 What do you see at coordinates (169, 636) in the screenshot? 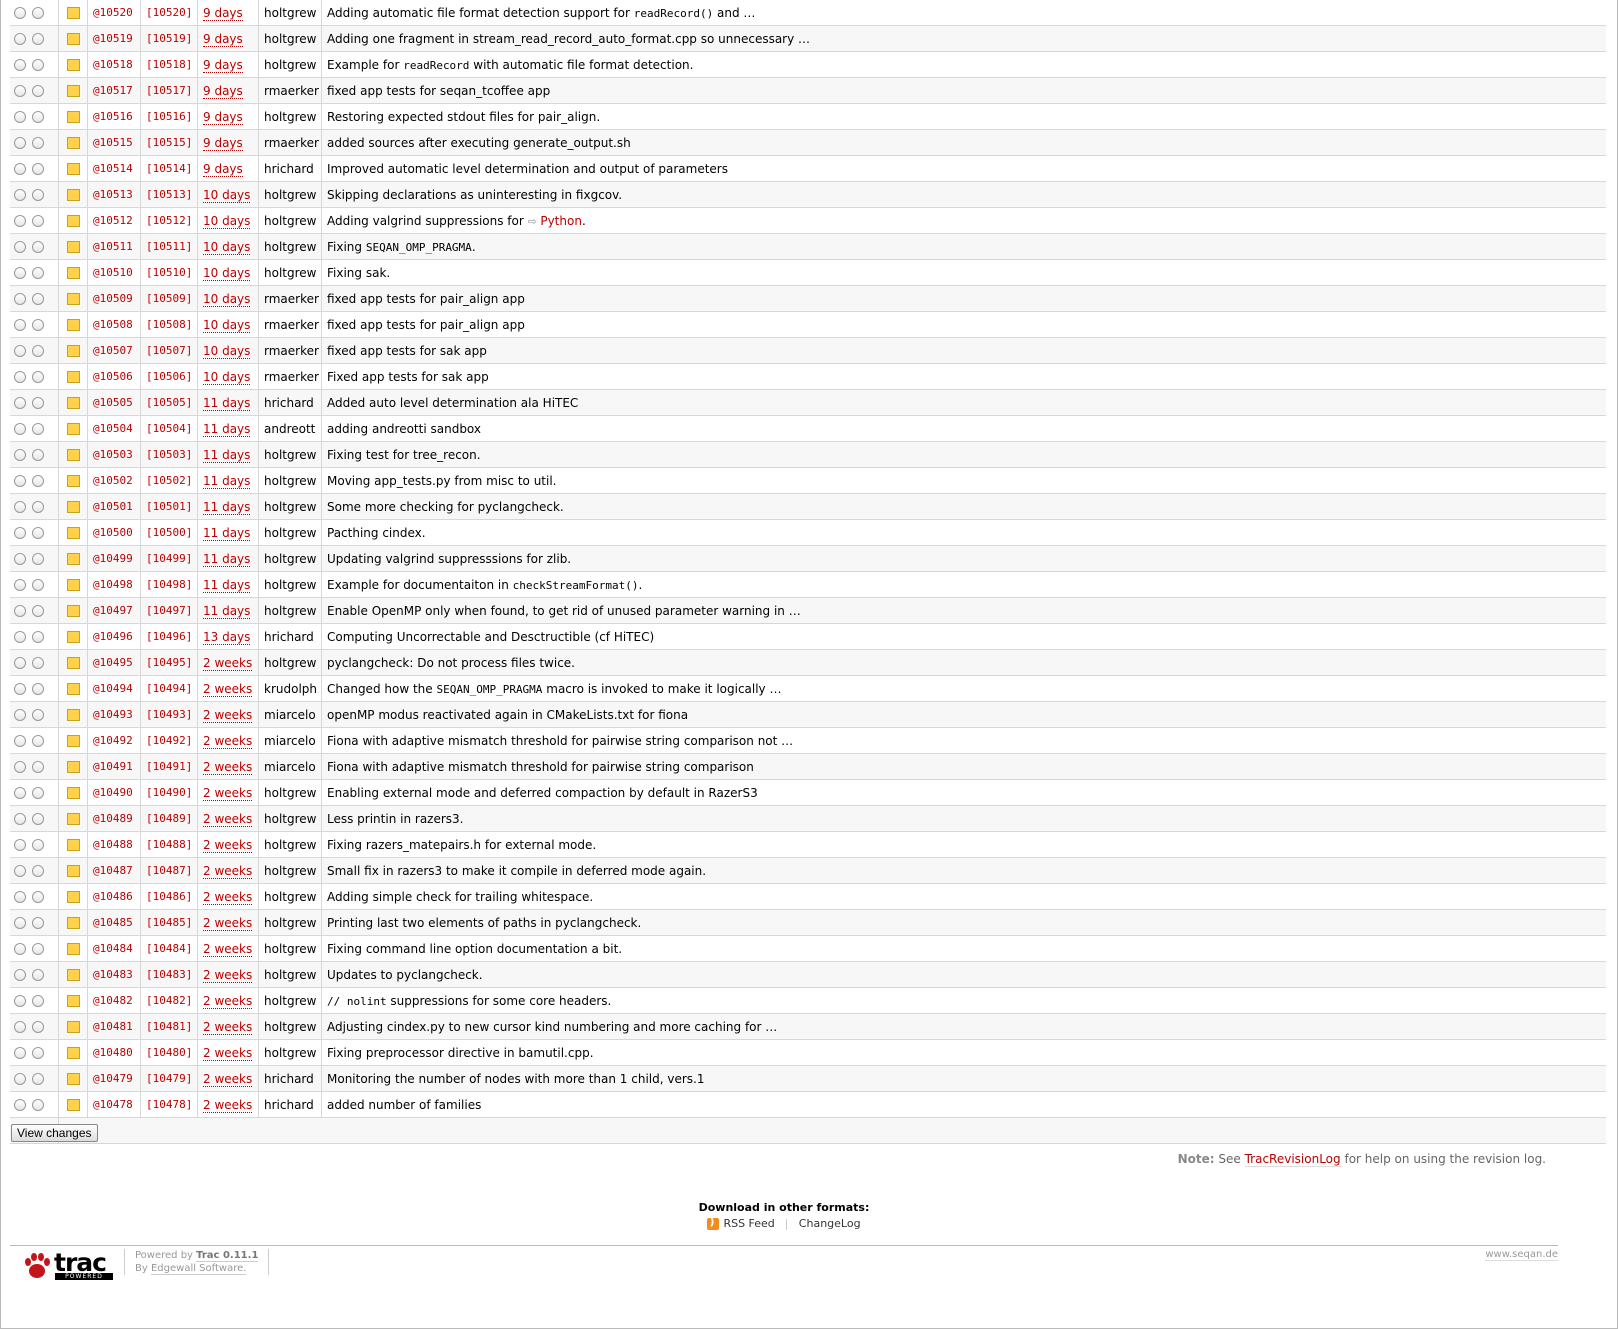
I see `changeset-link: [10496]` at bounding box center [169, 636].